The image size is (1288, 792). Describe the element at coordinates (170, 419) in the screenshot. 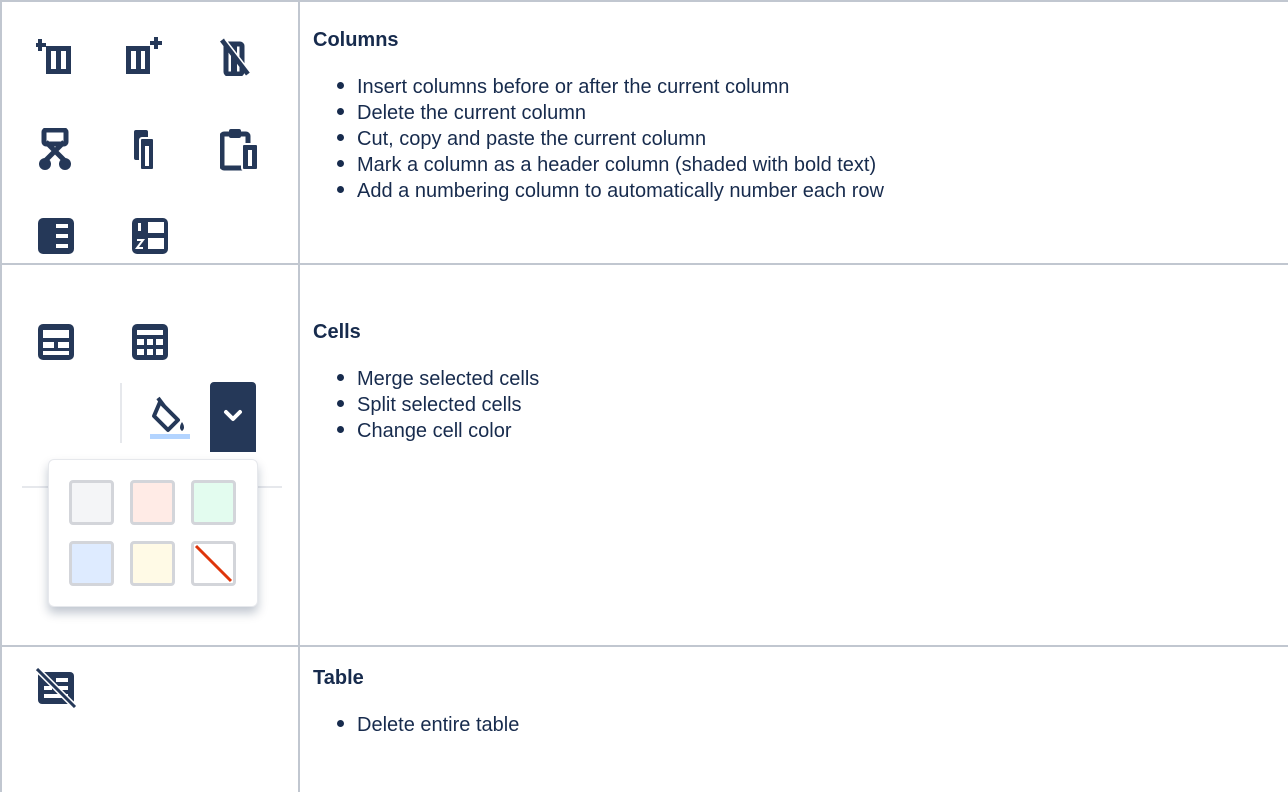

I see `cell-color-icon` at that location.